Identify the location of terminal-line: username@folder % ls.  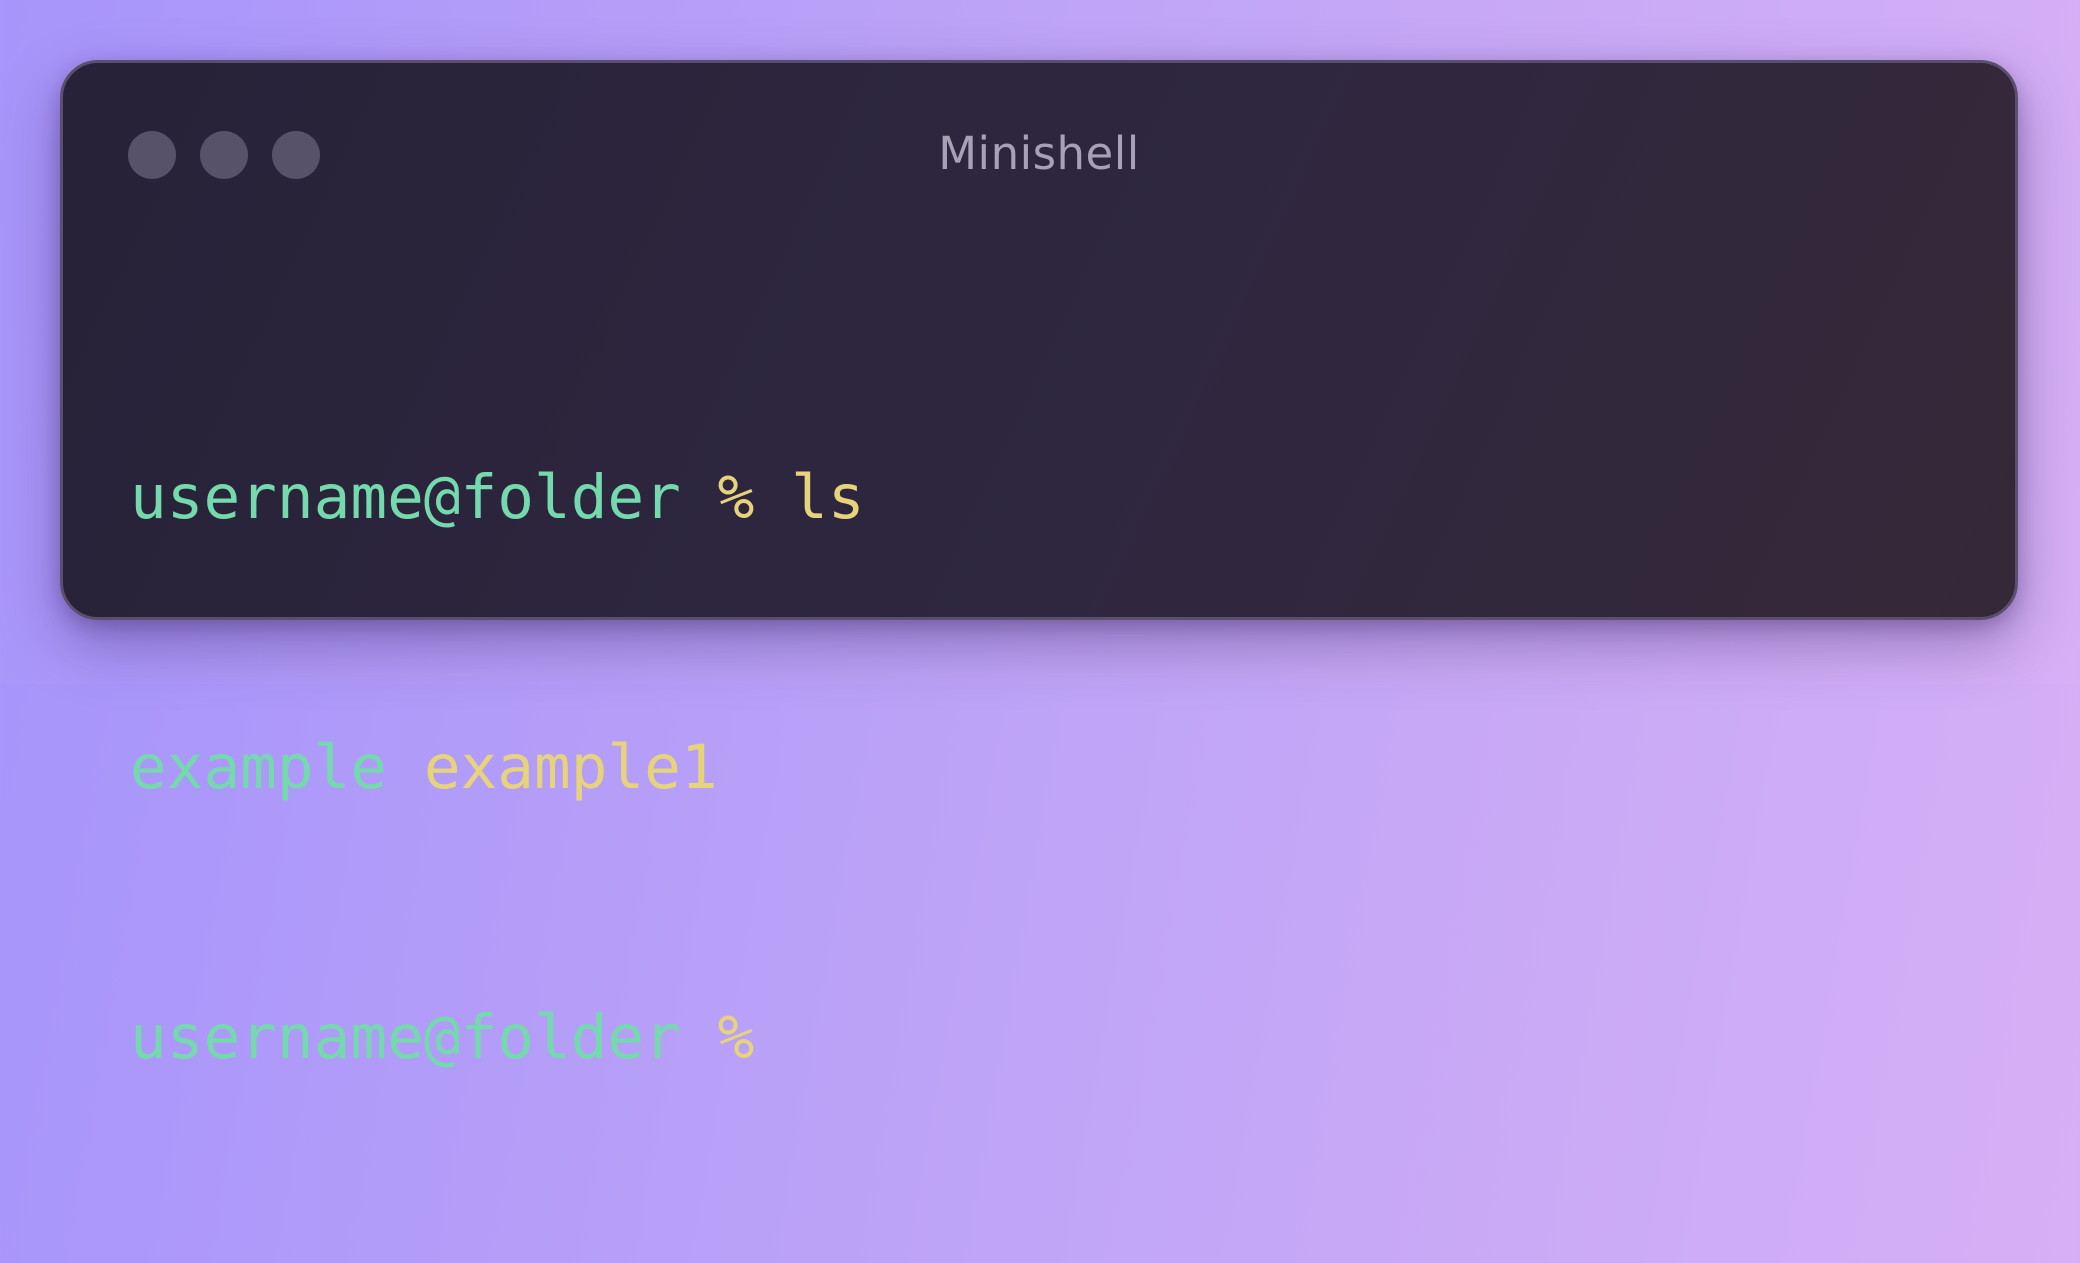
(1042, 498).